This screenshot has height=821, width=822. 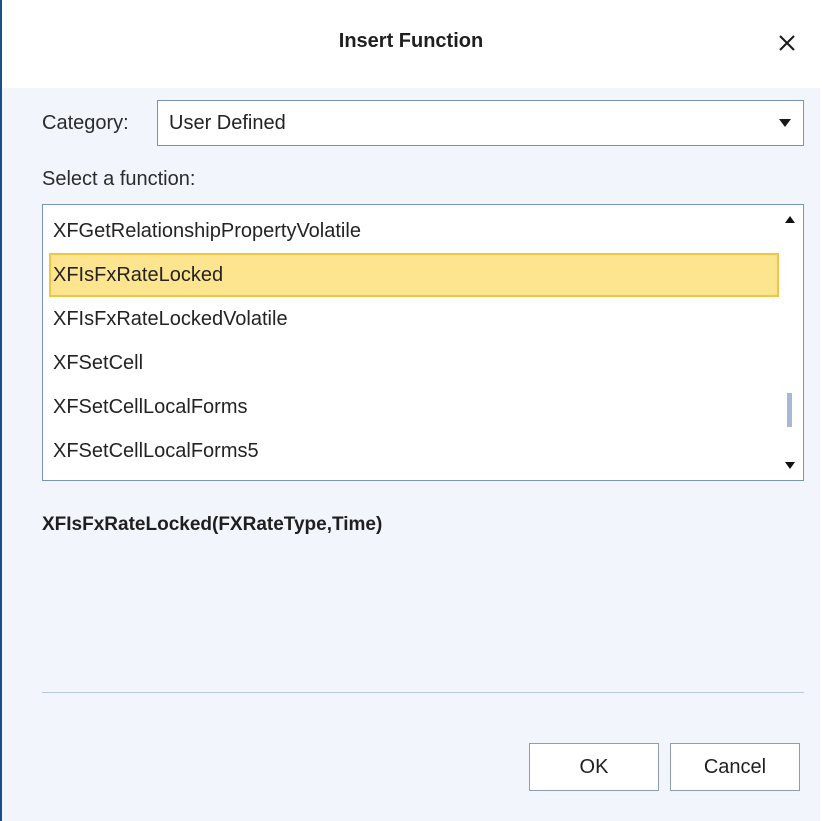 I want to click on vertical-scrollbar, so click(x=790, y=342).